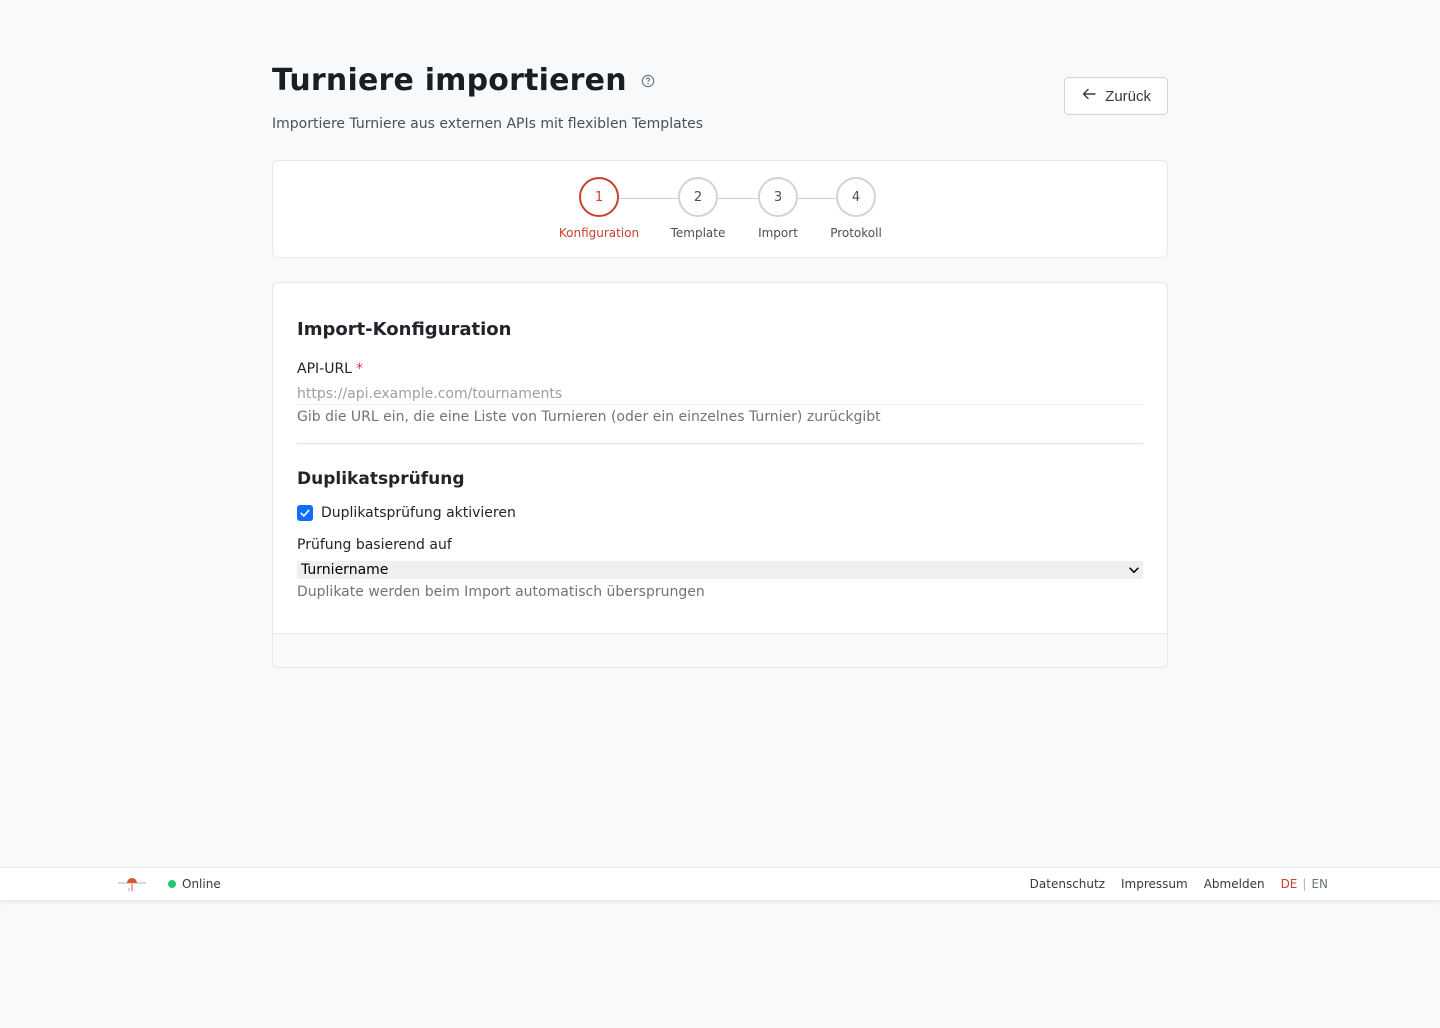  Describe the element at coordinates (418, 513) in the screenshot. I see `duplicate-check-label: Duplikatsprüfung aktivieren` at that location.